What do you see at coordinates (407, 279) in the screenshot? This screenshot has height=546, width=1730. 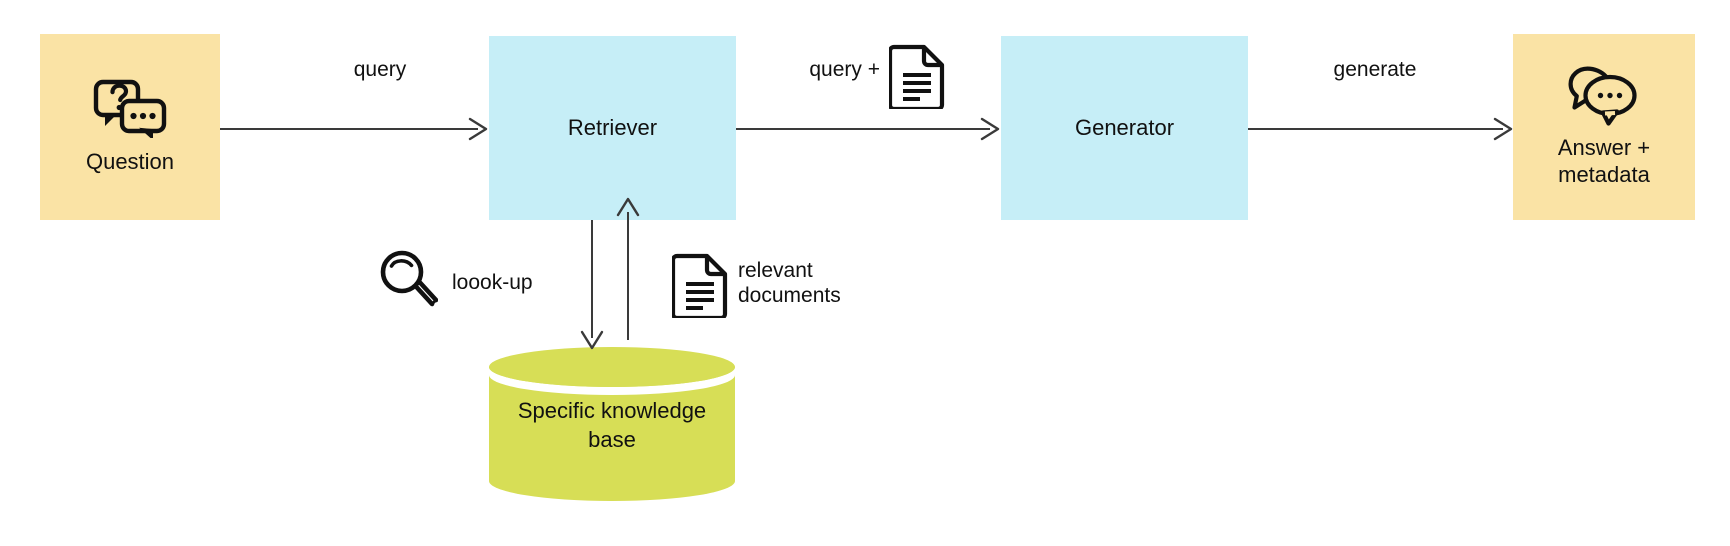 I see `magnifier-icon` at bounding box center [407, 279].